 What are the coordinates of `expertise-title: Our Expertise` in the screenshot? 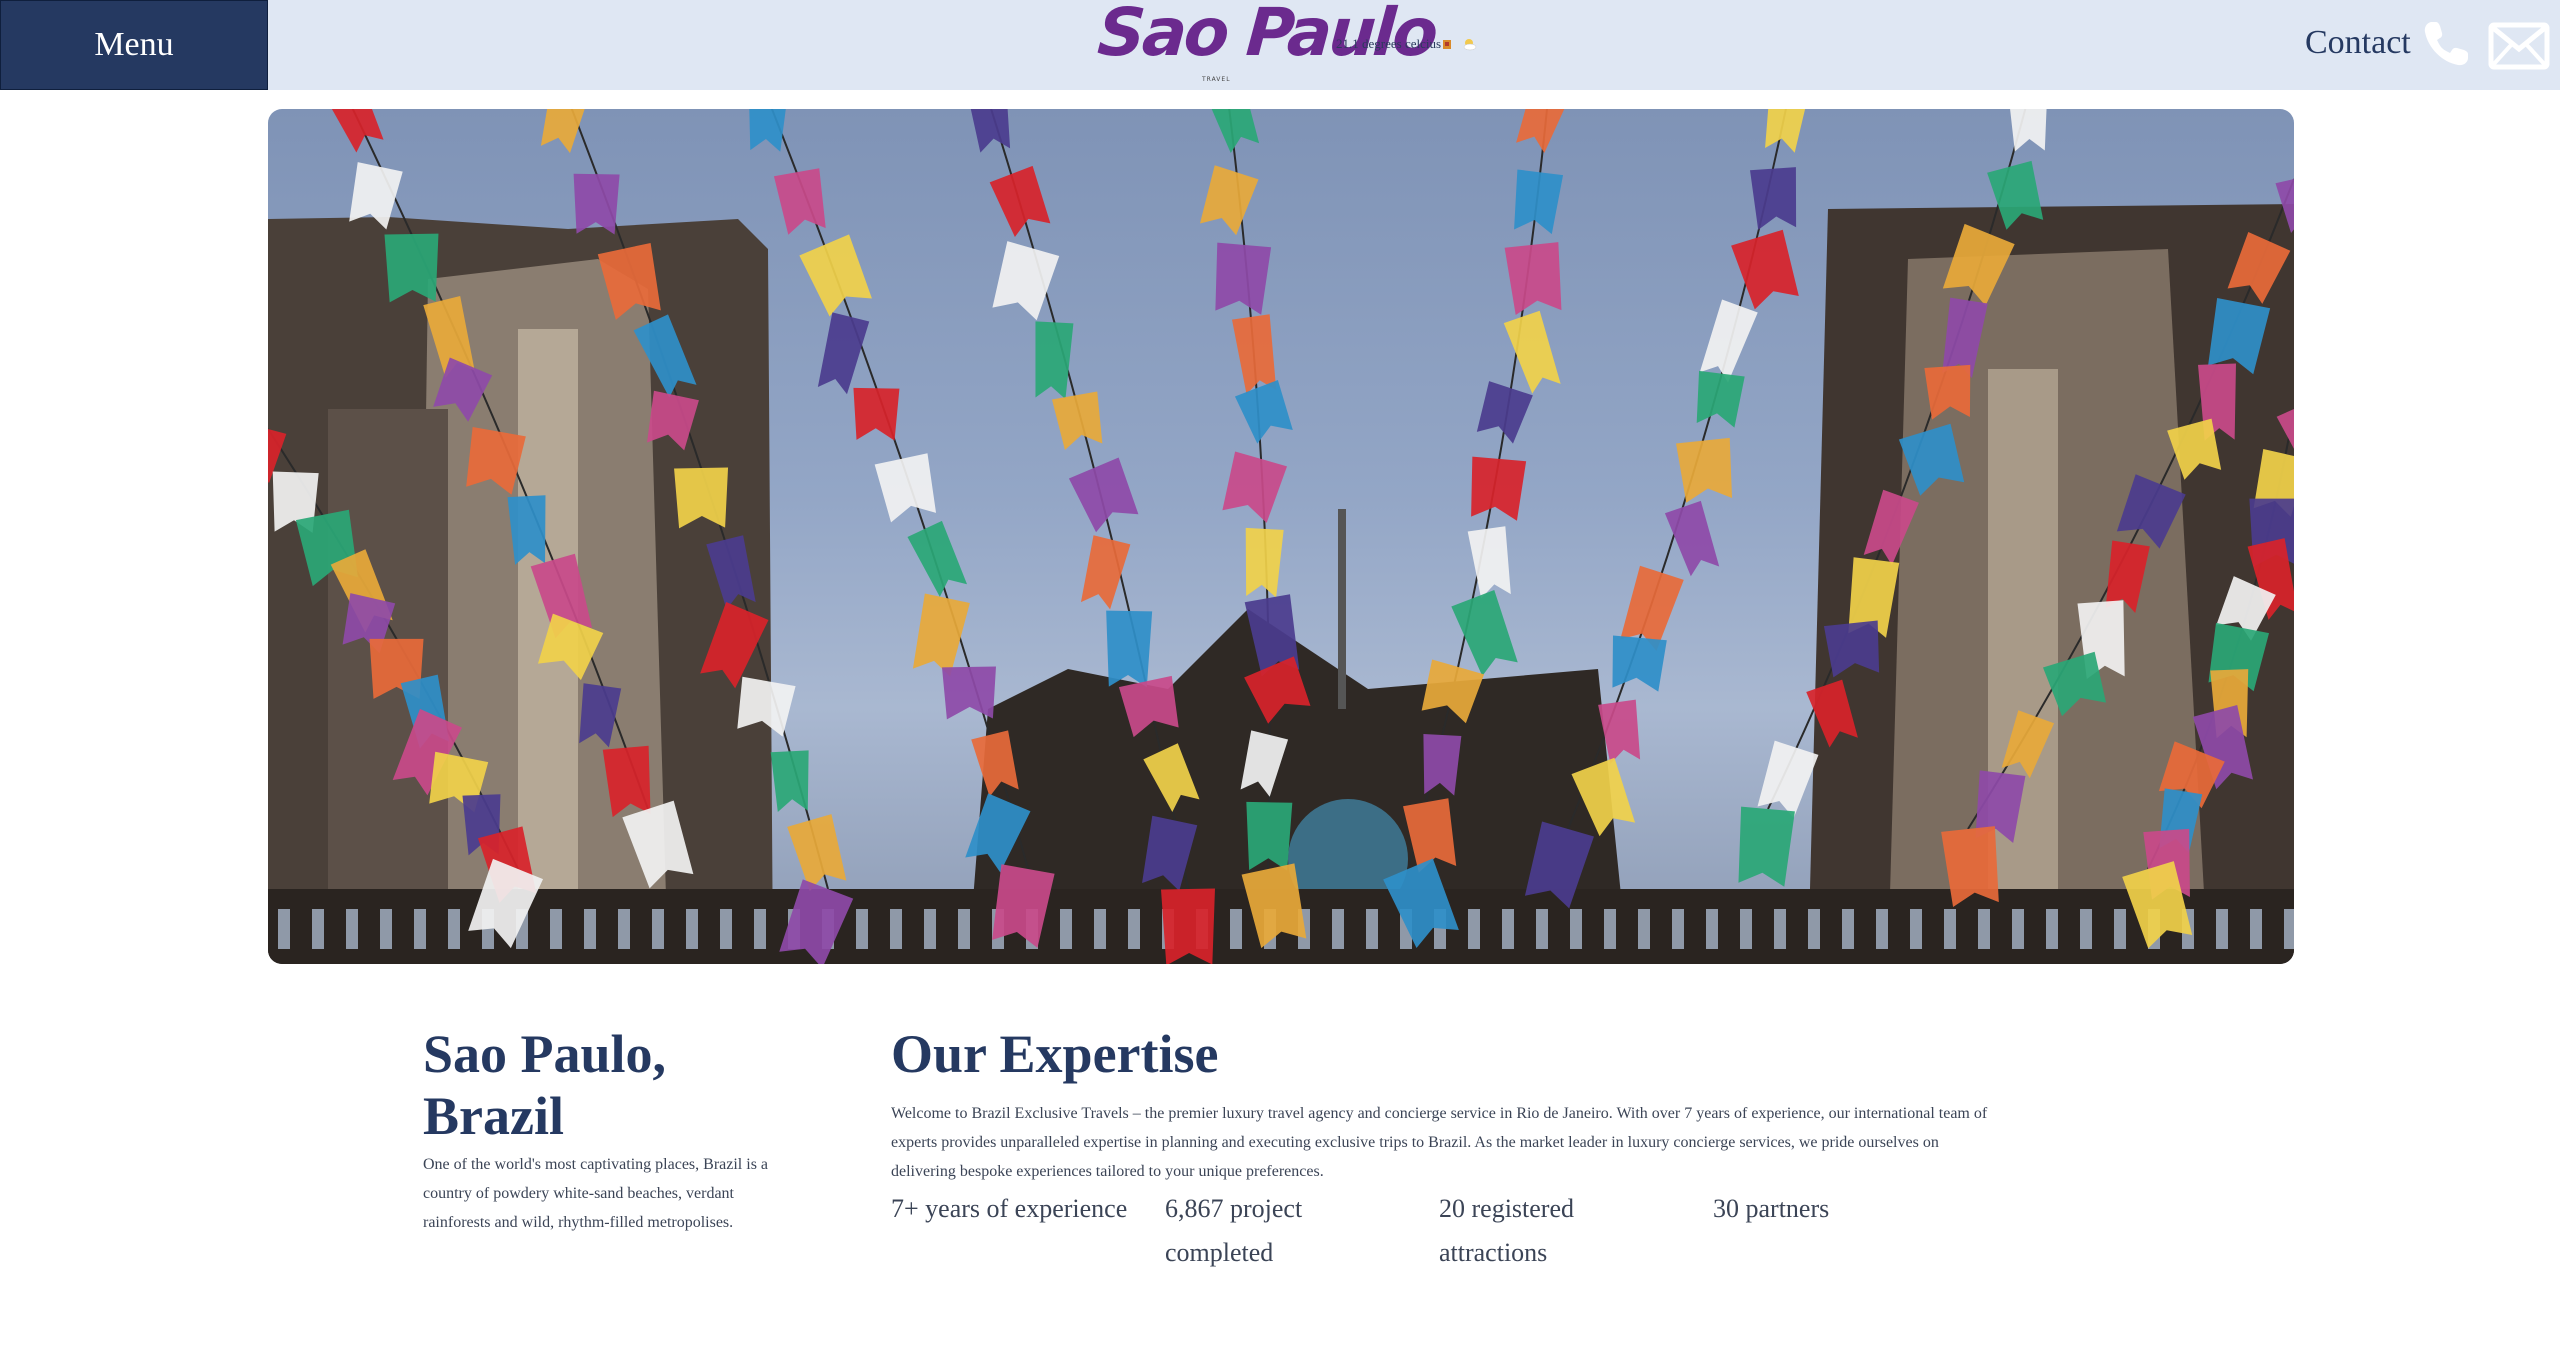 It's located at (1055, 1054).